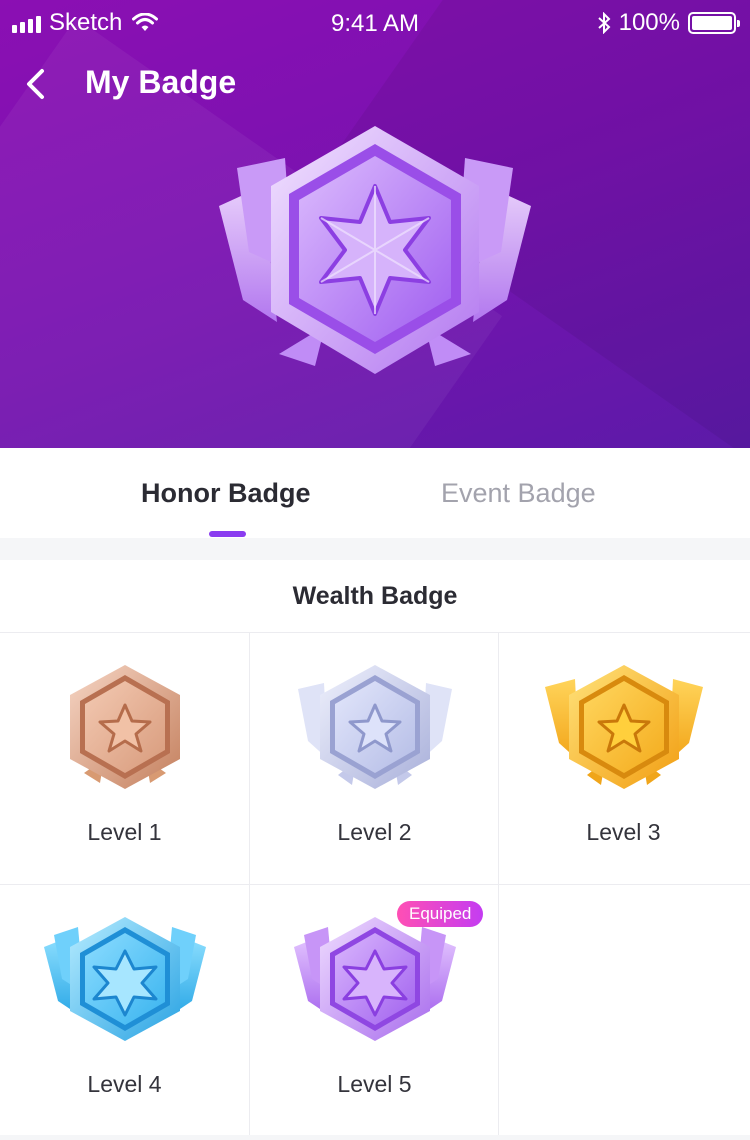  Describe the element at coordinates (125, 727) in the screenshot. I see `bronze-badge-icon` at that location.